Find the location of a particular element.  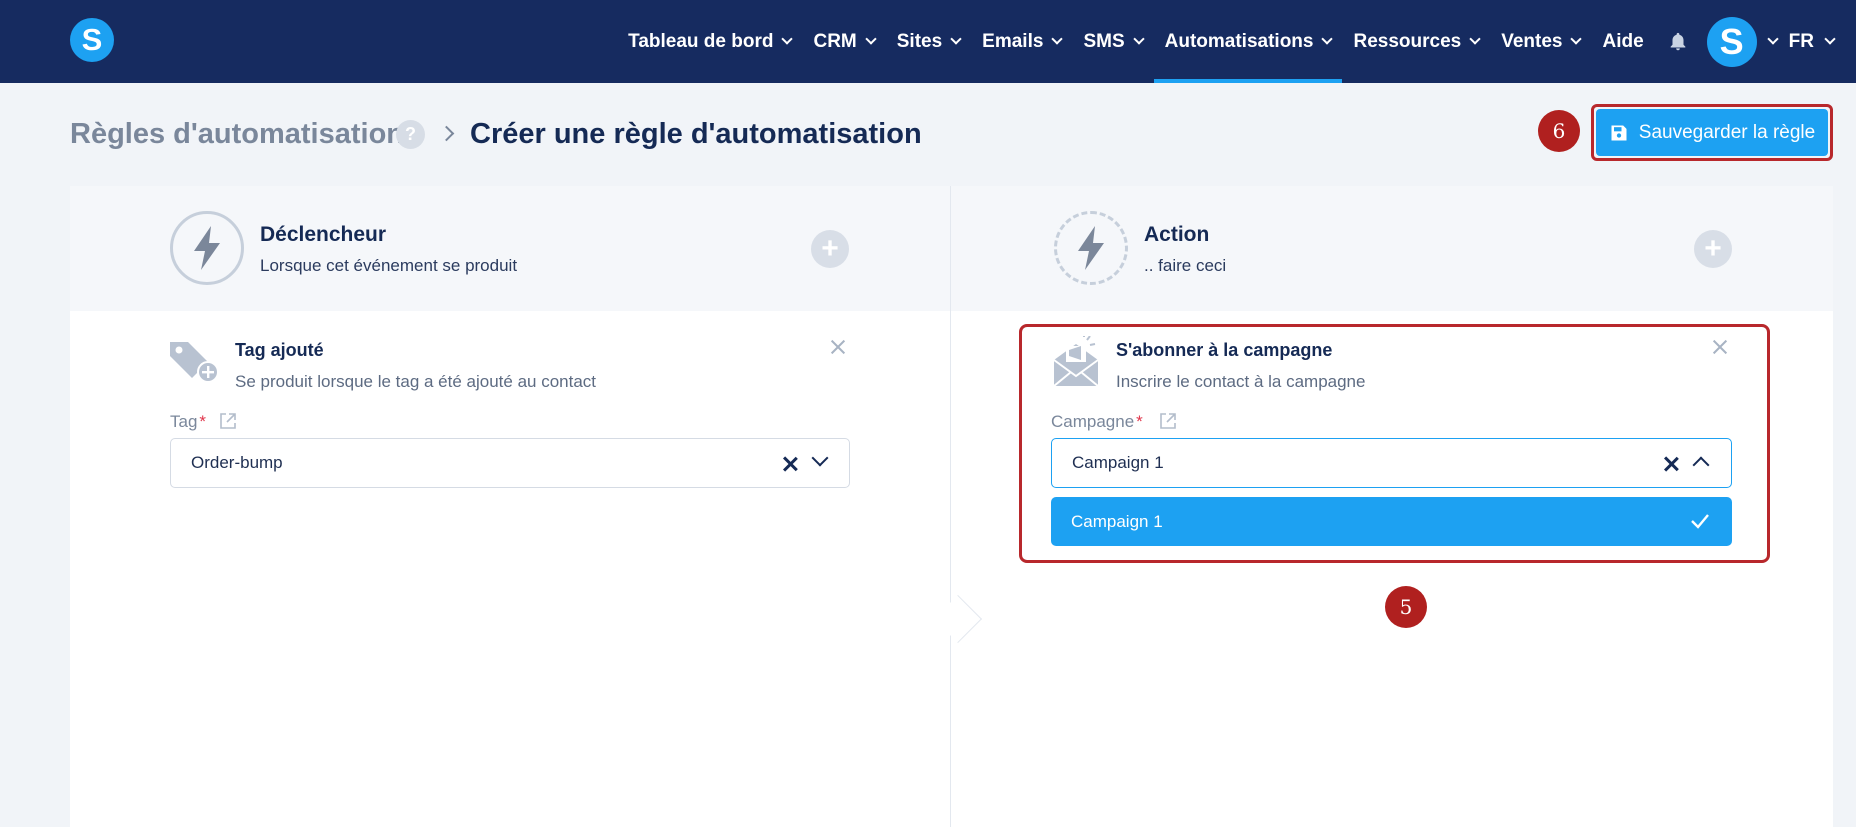

trigger-subtitle: Lorsque cet événement se produit is located at coordinates (389, 265).